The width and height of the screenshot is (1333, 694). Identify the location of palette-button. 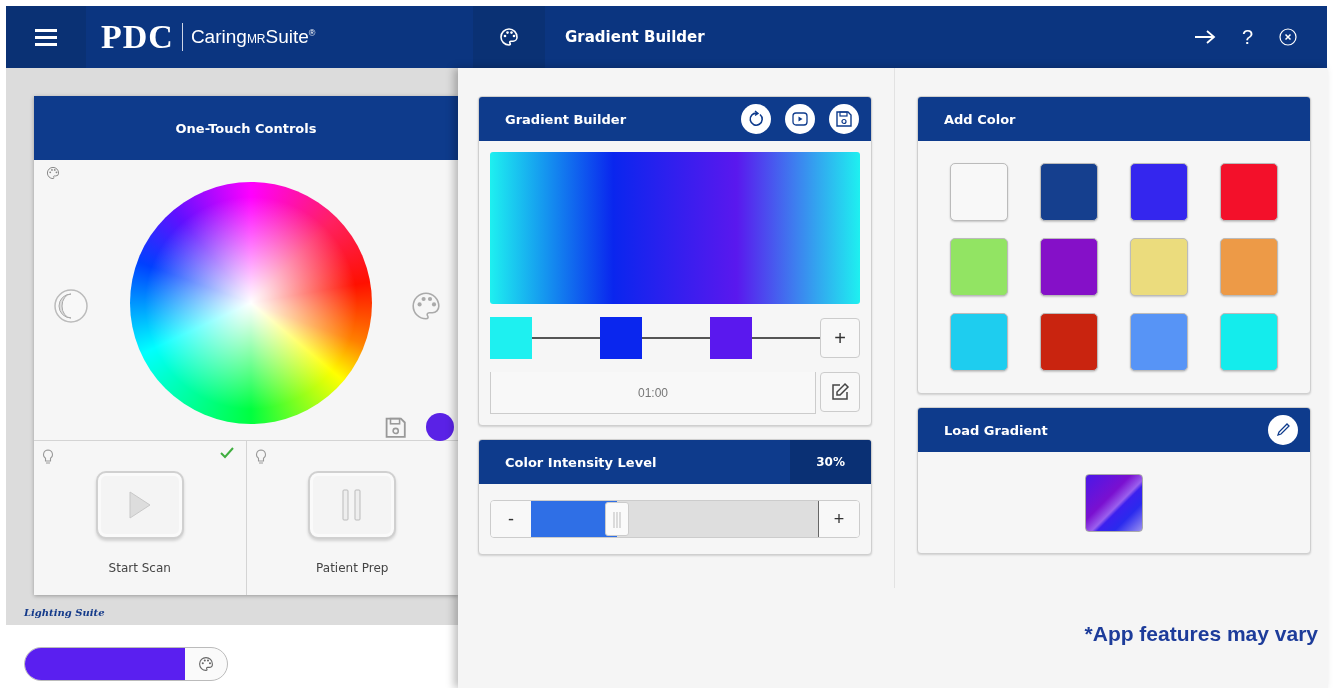
(509, 37).